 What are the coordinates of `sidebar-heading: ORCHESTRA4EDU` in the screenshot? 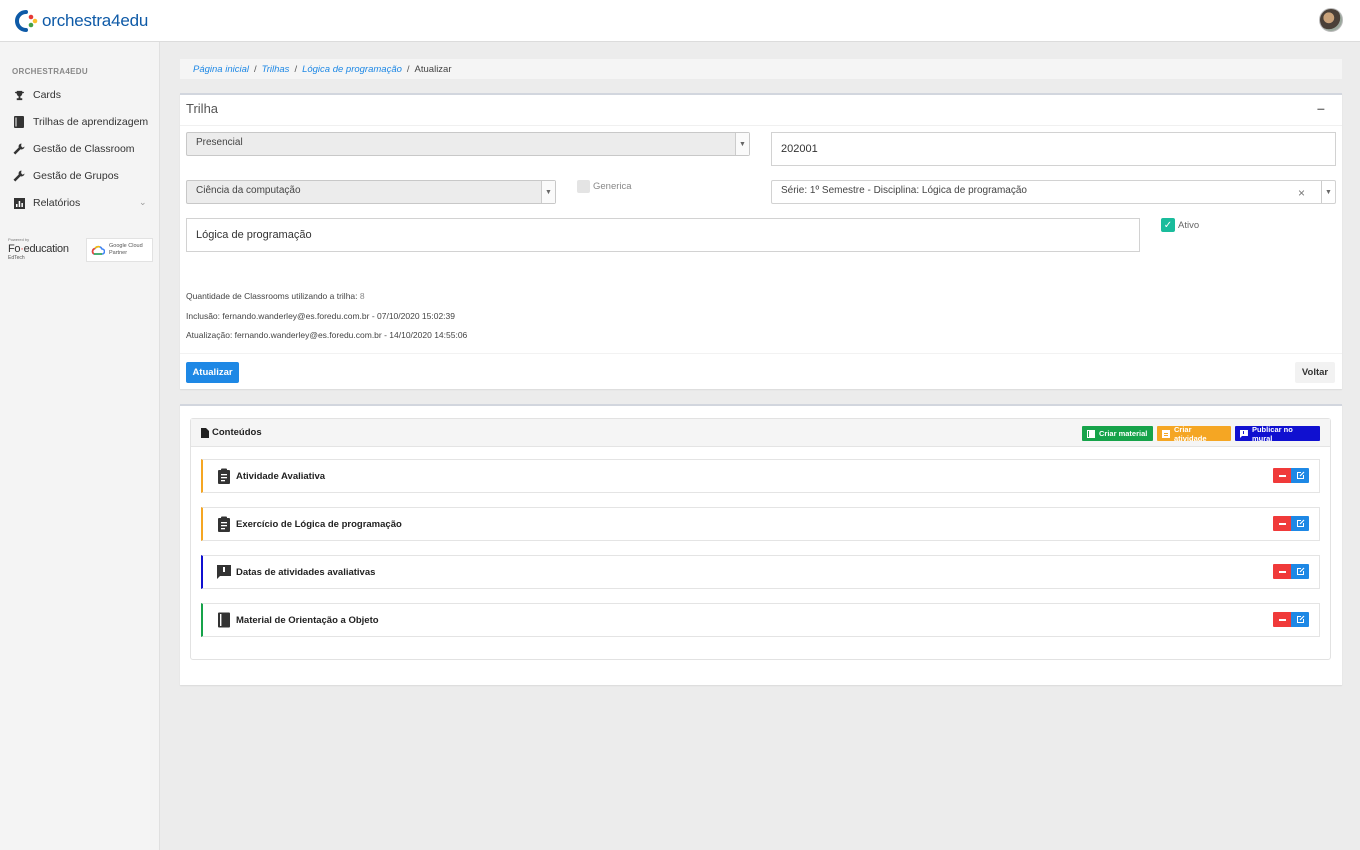 It's located at (50, 71).